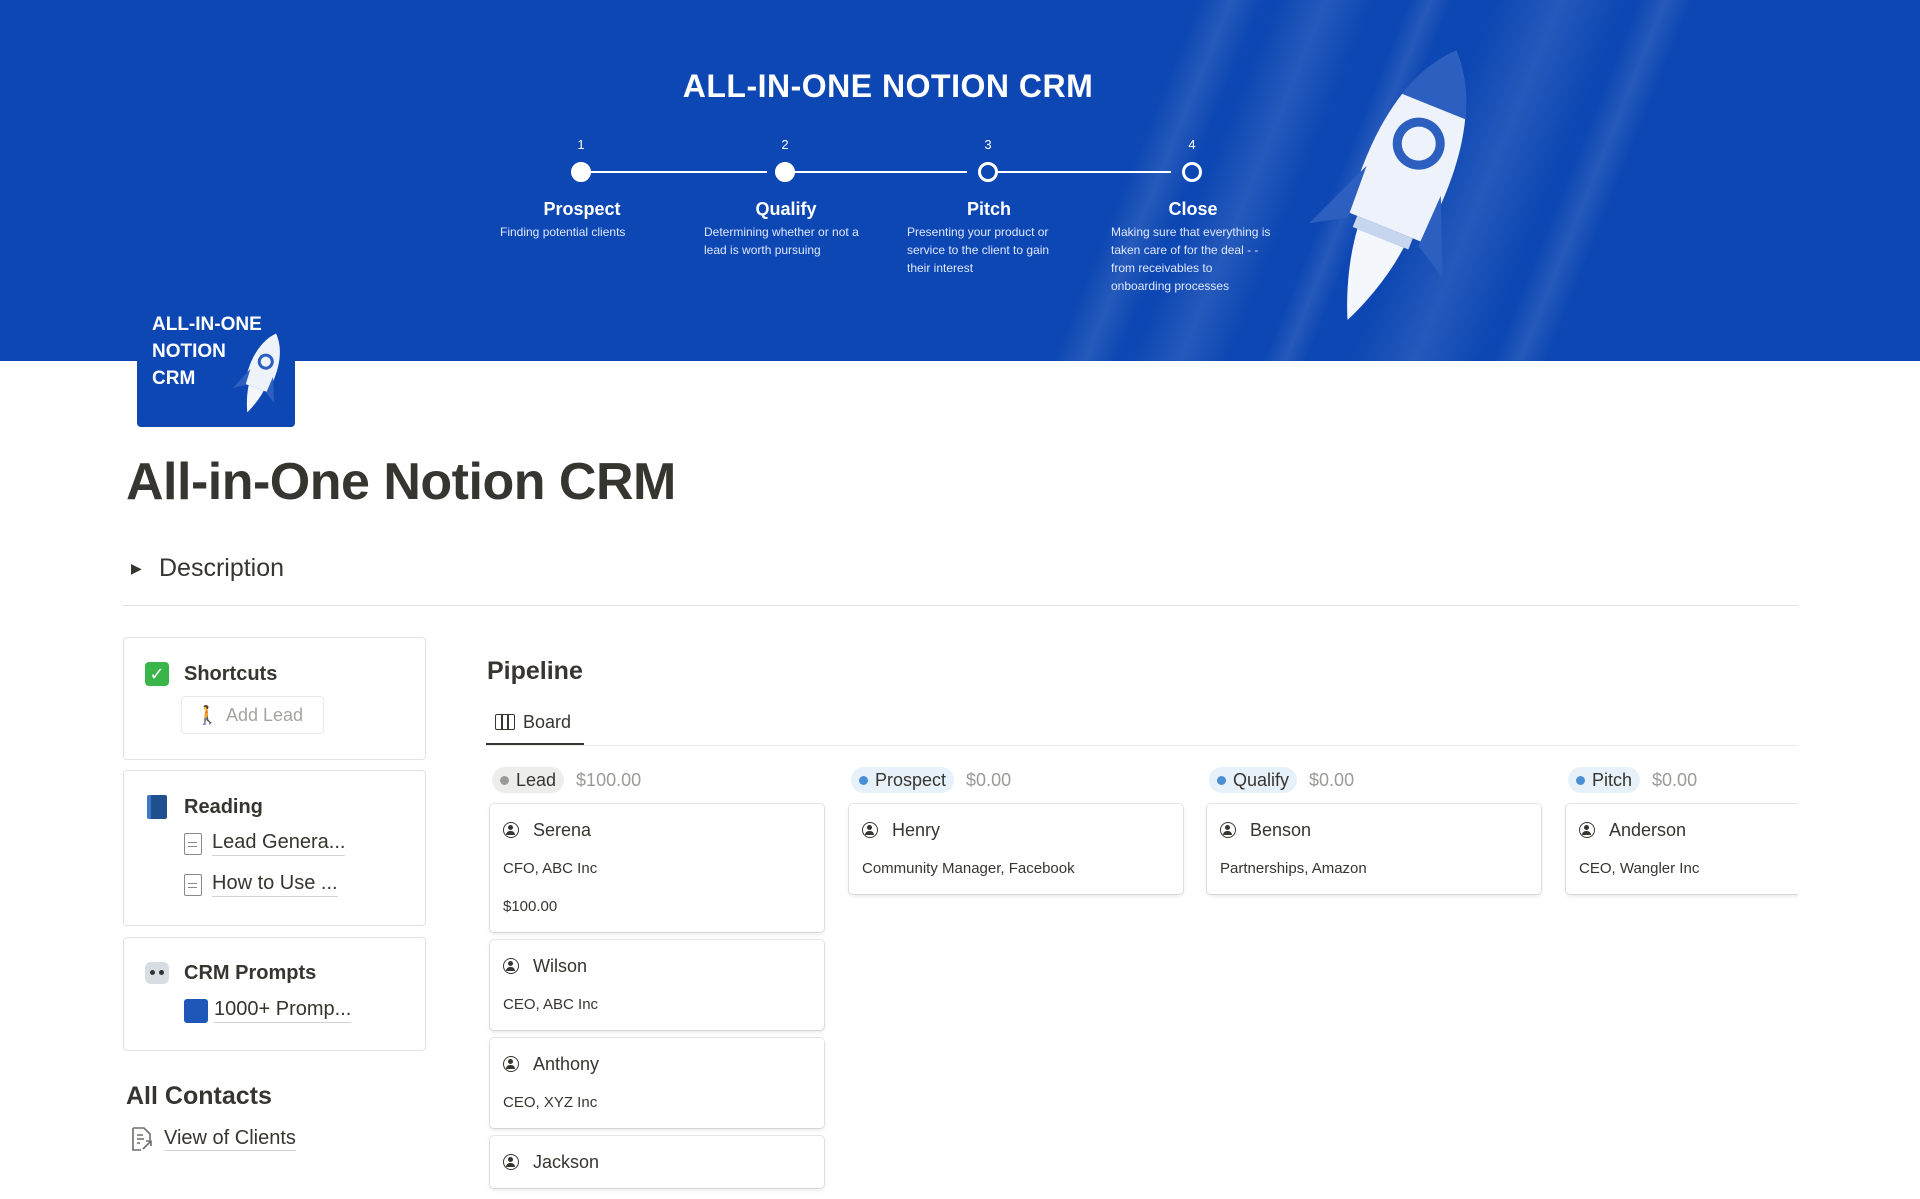 Image resolution: width=1920 pixels, height=1199 pixels. Describe the element at coordinates (1261, 779) in the screenshot. I see `column-label: Qualify` at that location.